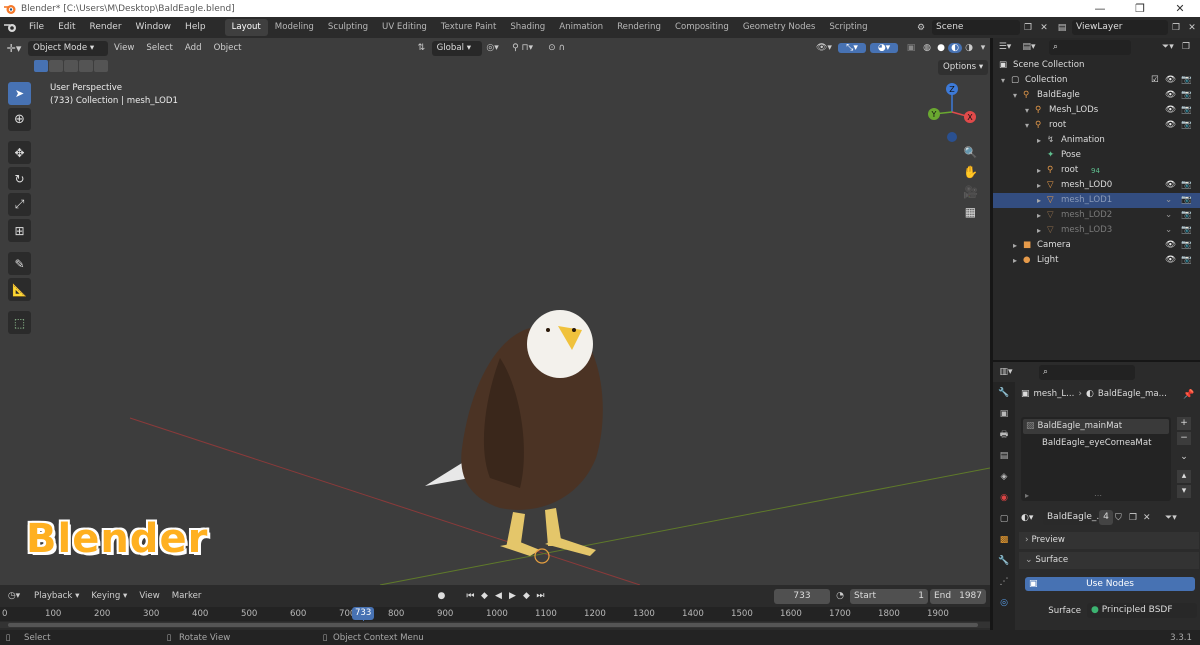 This screenshot has height=645, width=1200. I want to click on play-icon: ▶, so click(512, 596).